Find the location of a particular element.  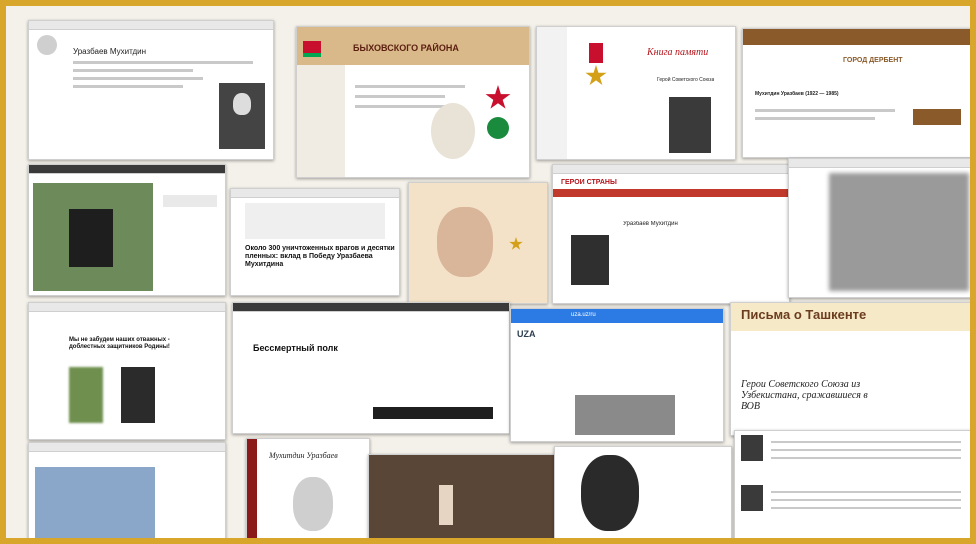

screenshot-kniga-pamyati: Книга памяти Герой Советского Союза is located at coordinates (636, 93).